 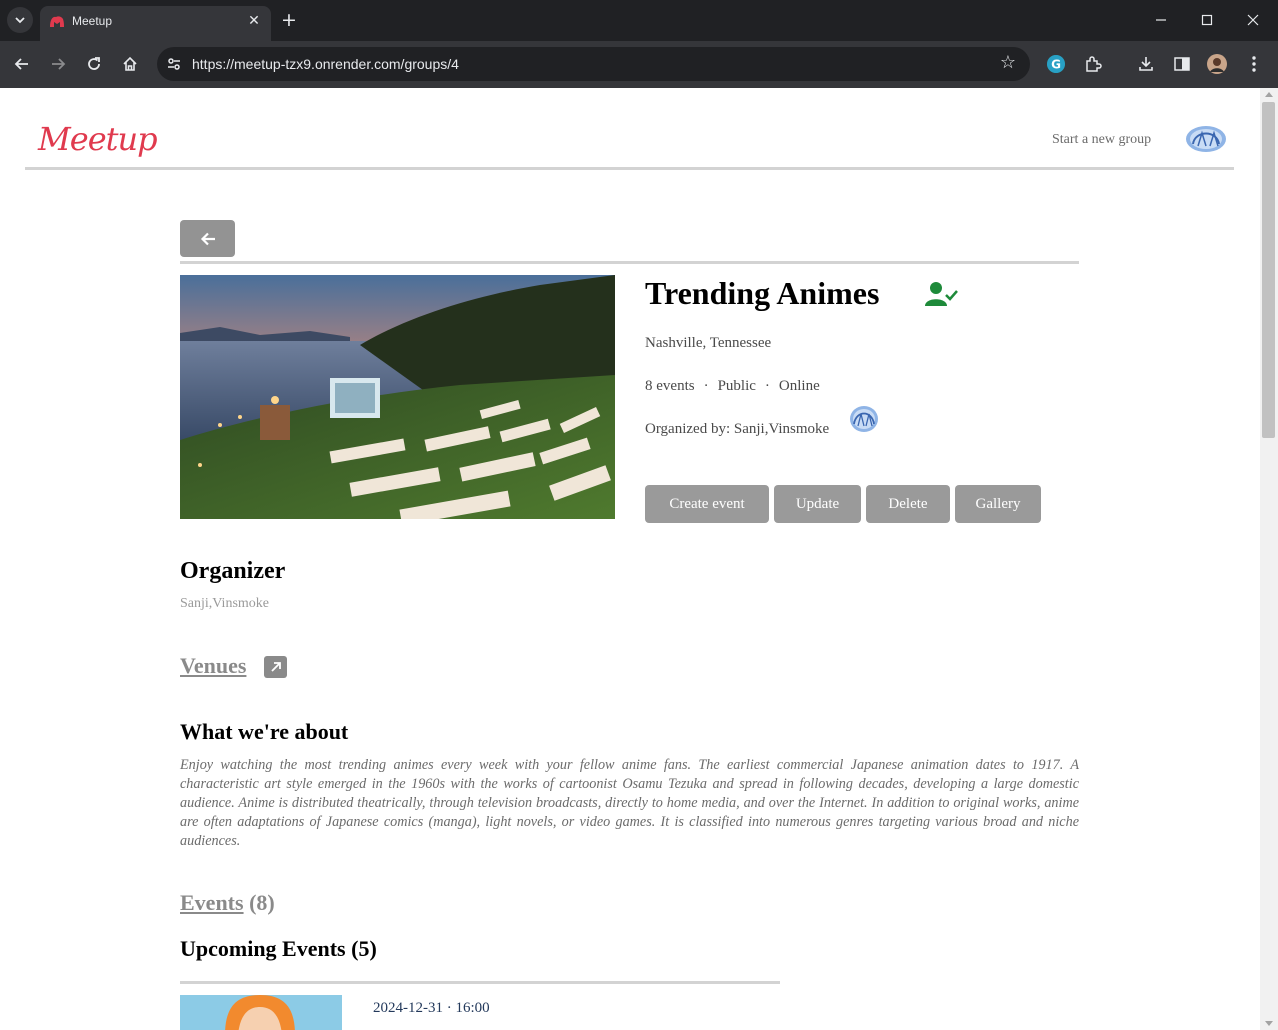 I want to click on external-link-icon, so click(x=275, y=667).